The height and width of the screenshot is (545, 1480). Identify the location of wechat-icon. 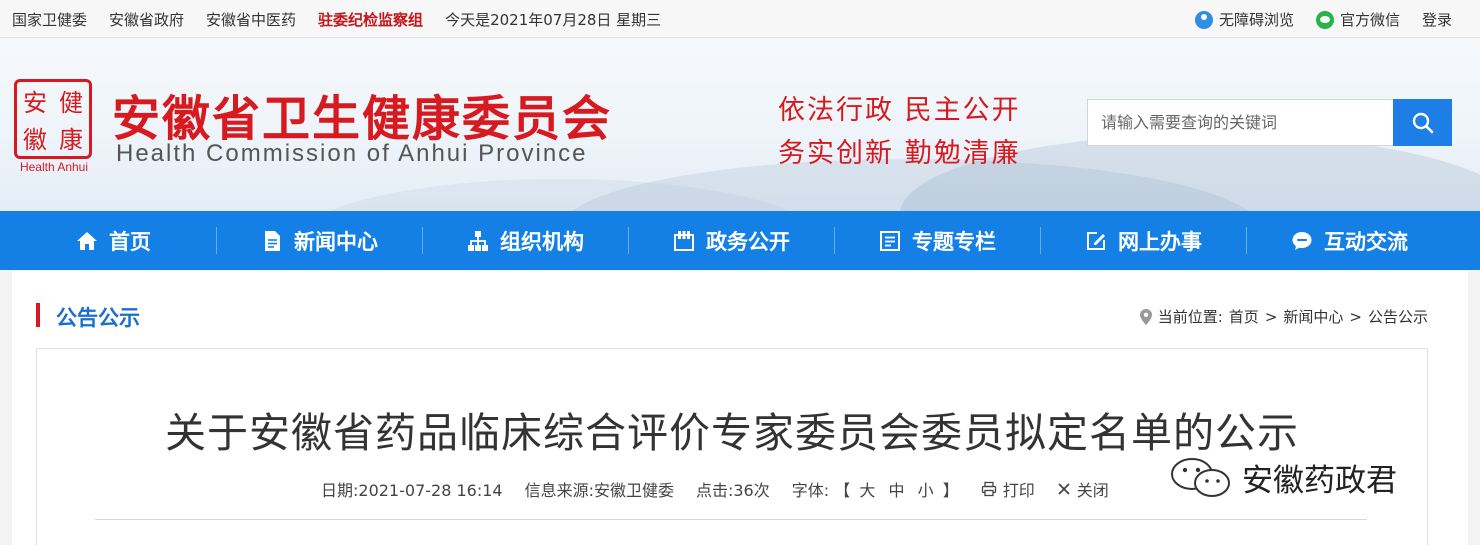
(1324, 19).